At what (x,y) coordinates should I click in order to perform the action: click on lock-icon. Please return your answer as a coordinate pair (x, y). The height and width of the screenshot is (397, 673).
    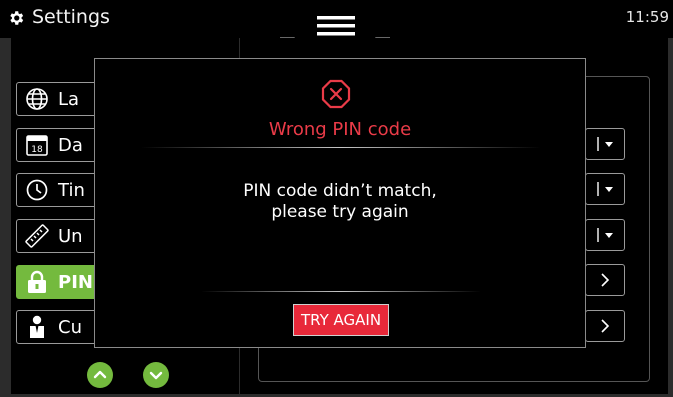
    Looking at the image, I should click on (37, 282).